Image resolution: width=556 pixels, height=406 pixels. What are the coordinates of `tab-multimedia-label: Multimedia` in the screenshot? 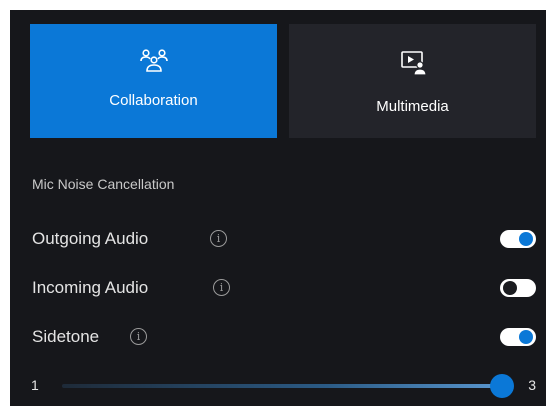 It's located at (412, 106).